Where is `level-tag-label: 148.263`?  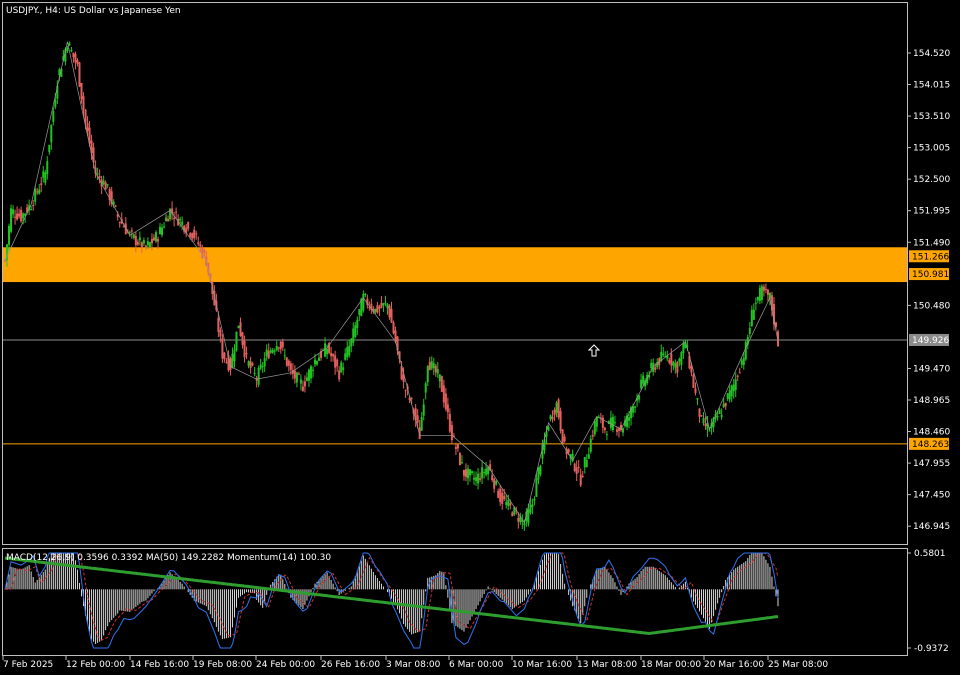 level-tag-label: 148.263 is located at coordinates (930, 445).